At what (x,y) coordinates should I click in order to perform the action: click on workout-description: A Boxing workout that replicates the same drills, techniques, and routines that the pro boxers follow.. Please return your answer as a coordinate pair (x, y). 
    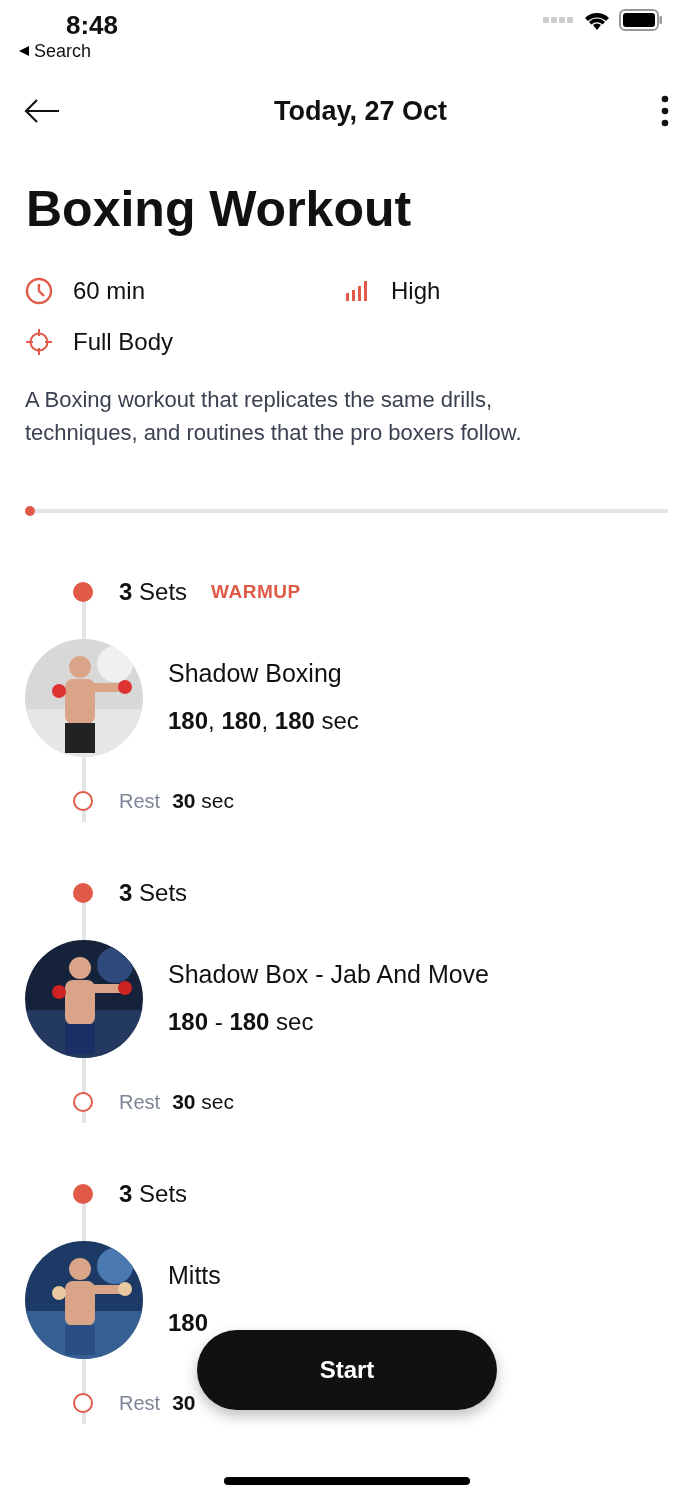
    Looking at the image, I should click on (274, 416).